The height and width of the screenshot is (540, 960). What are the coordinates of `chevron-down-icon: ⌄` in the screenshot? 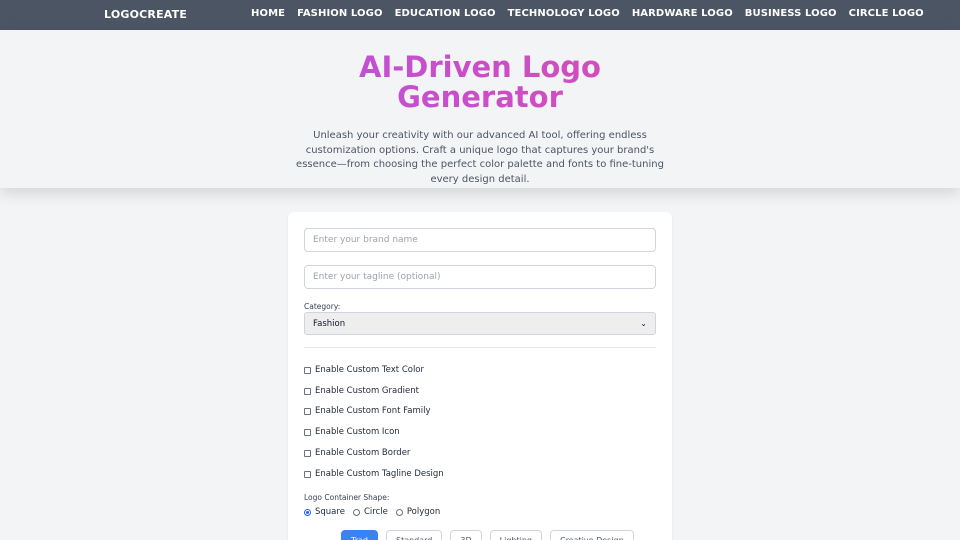 It's located at (643, 323).